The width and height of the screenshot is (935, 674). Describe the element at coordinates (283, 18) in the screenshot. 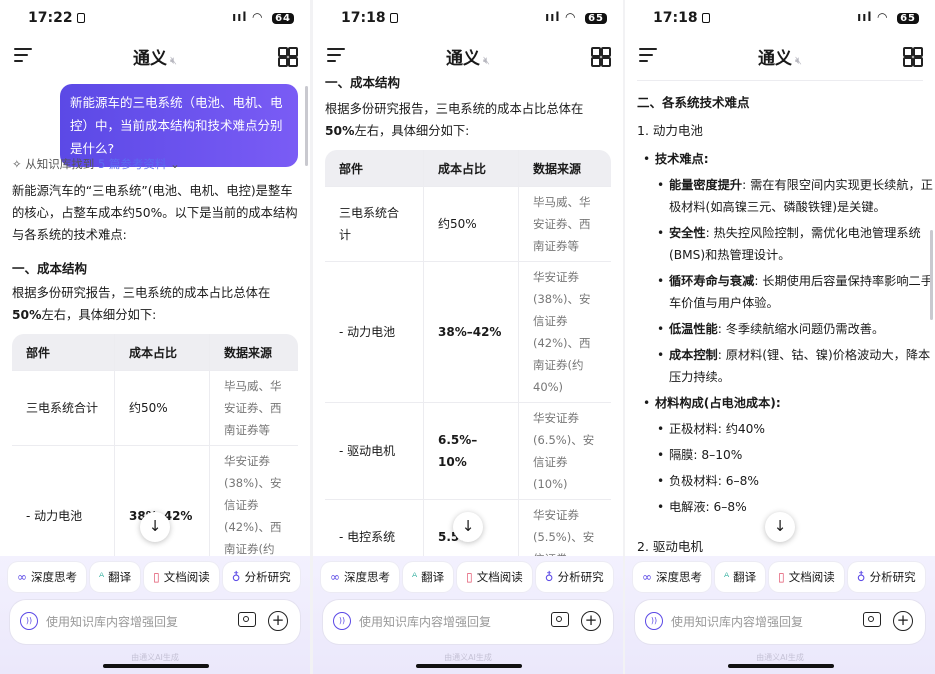

I see `battery-icon: 64` at that location.